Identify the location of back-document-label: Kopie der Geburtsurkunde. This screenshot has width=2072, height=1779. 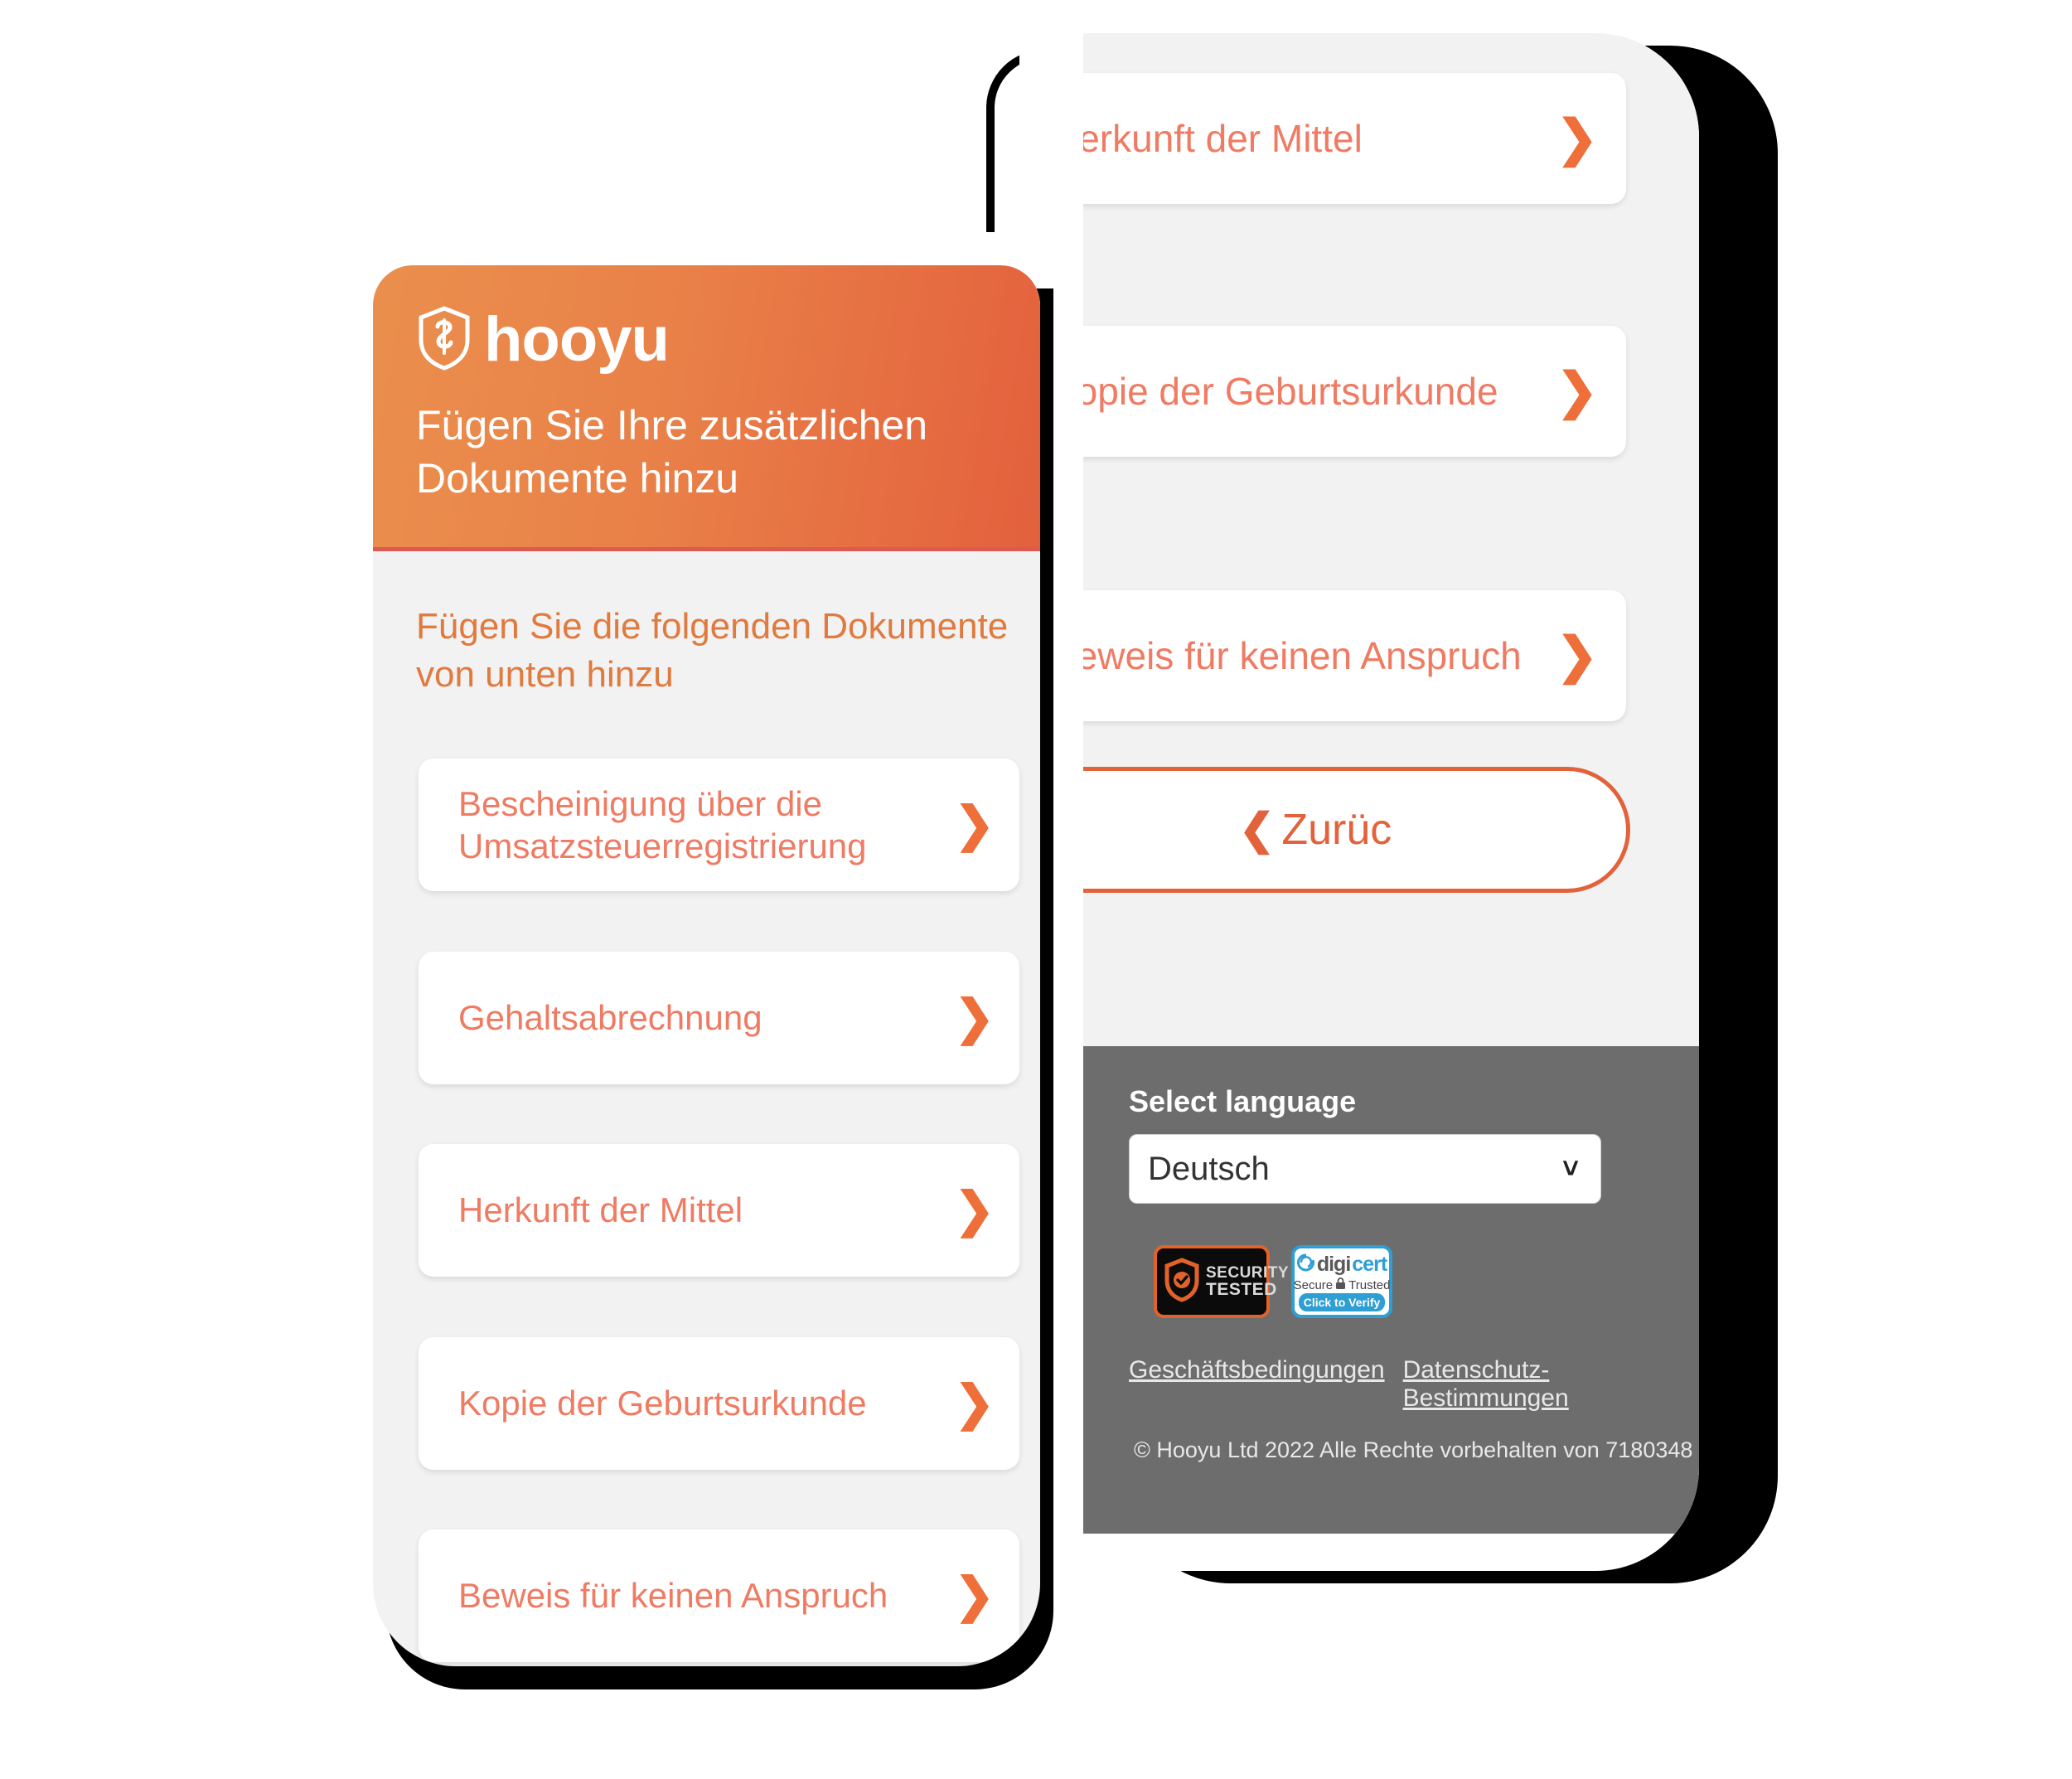
(1290, 391).